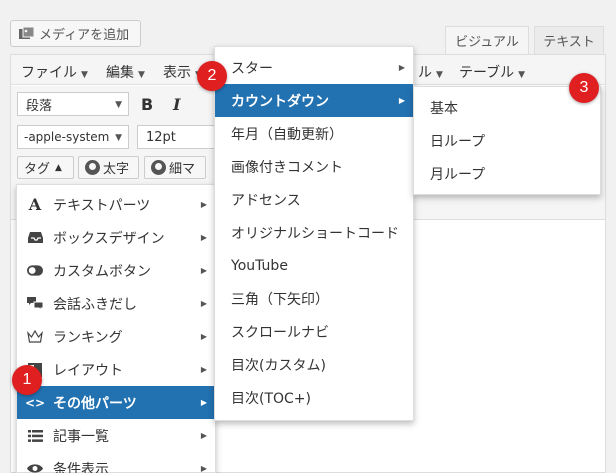 This screenshot has width=616, height=473. What do you see at coordinates (116, 336) in the screenshot?
I see `menu-item-ranking: ランキング ▶` at bounding box center [116, 336].